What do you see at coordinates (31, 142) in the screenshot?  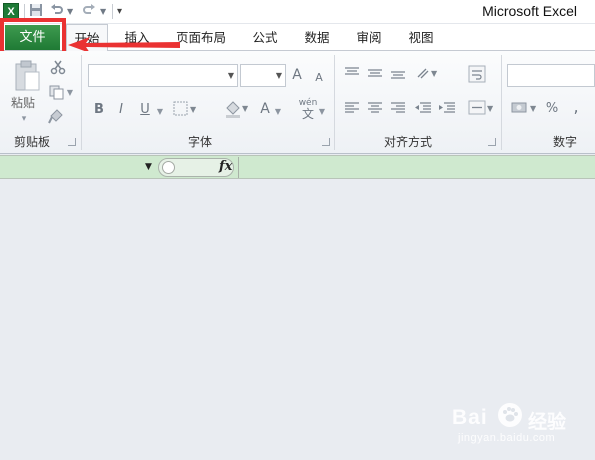 I see `clipboard-group-label: 剪贴板` at bounding box center [31, 142].